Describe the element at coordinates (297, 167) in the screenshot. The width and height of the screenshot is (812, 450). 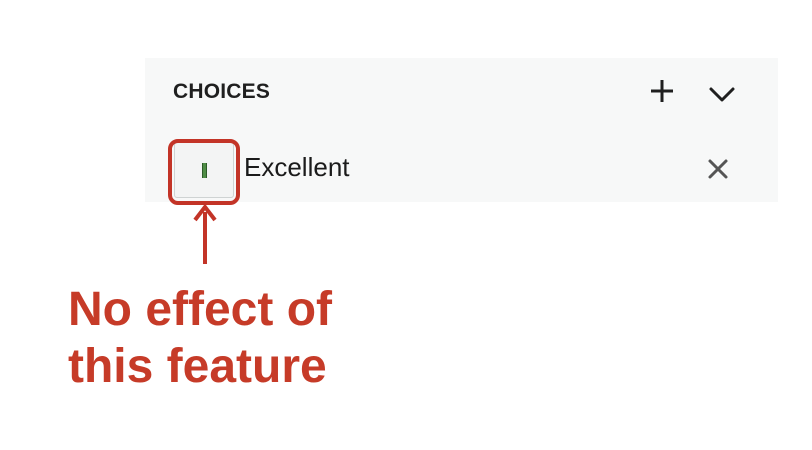
I see `choice-label: Excellent` at that location.